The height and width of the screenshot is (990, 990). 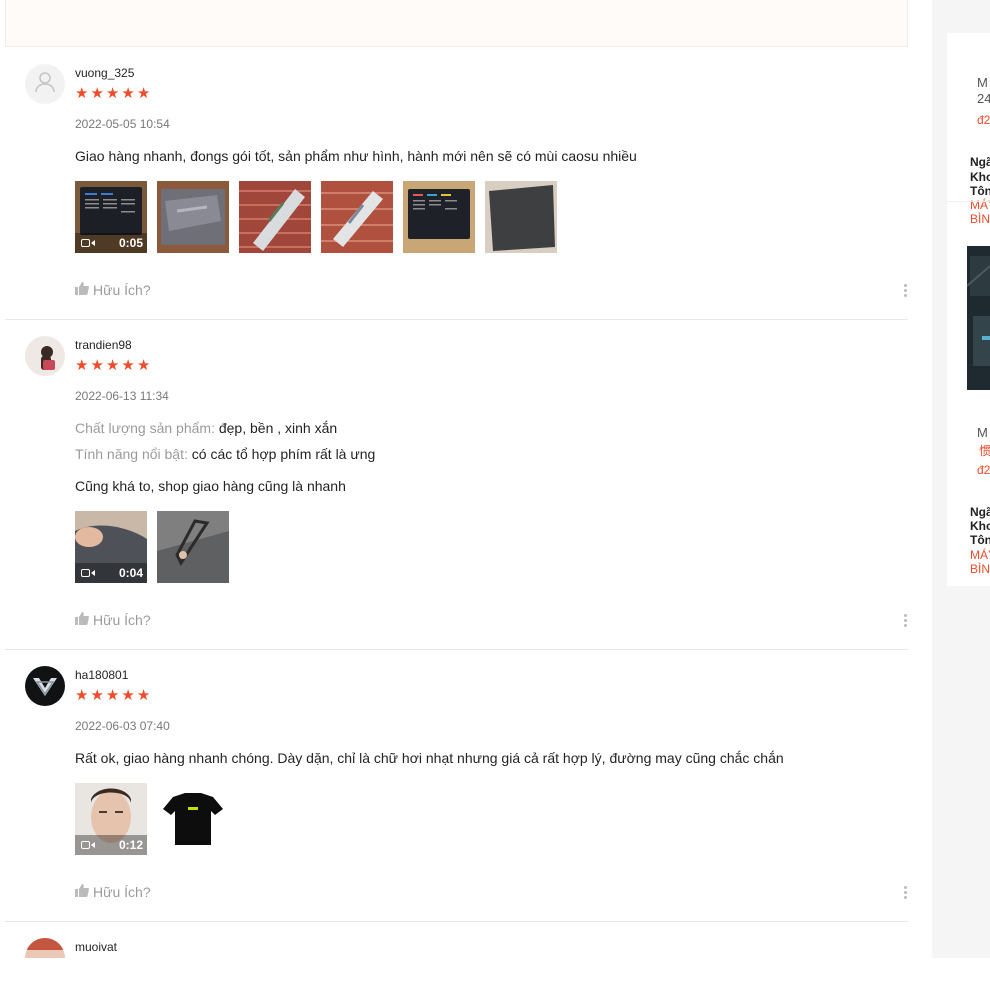 I want to click on review-username: muoivat, so click(x=96, y=947).